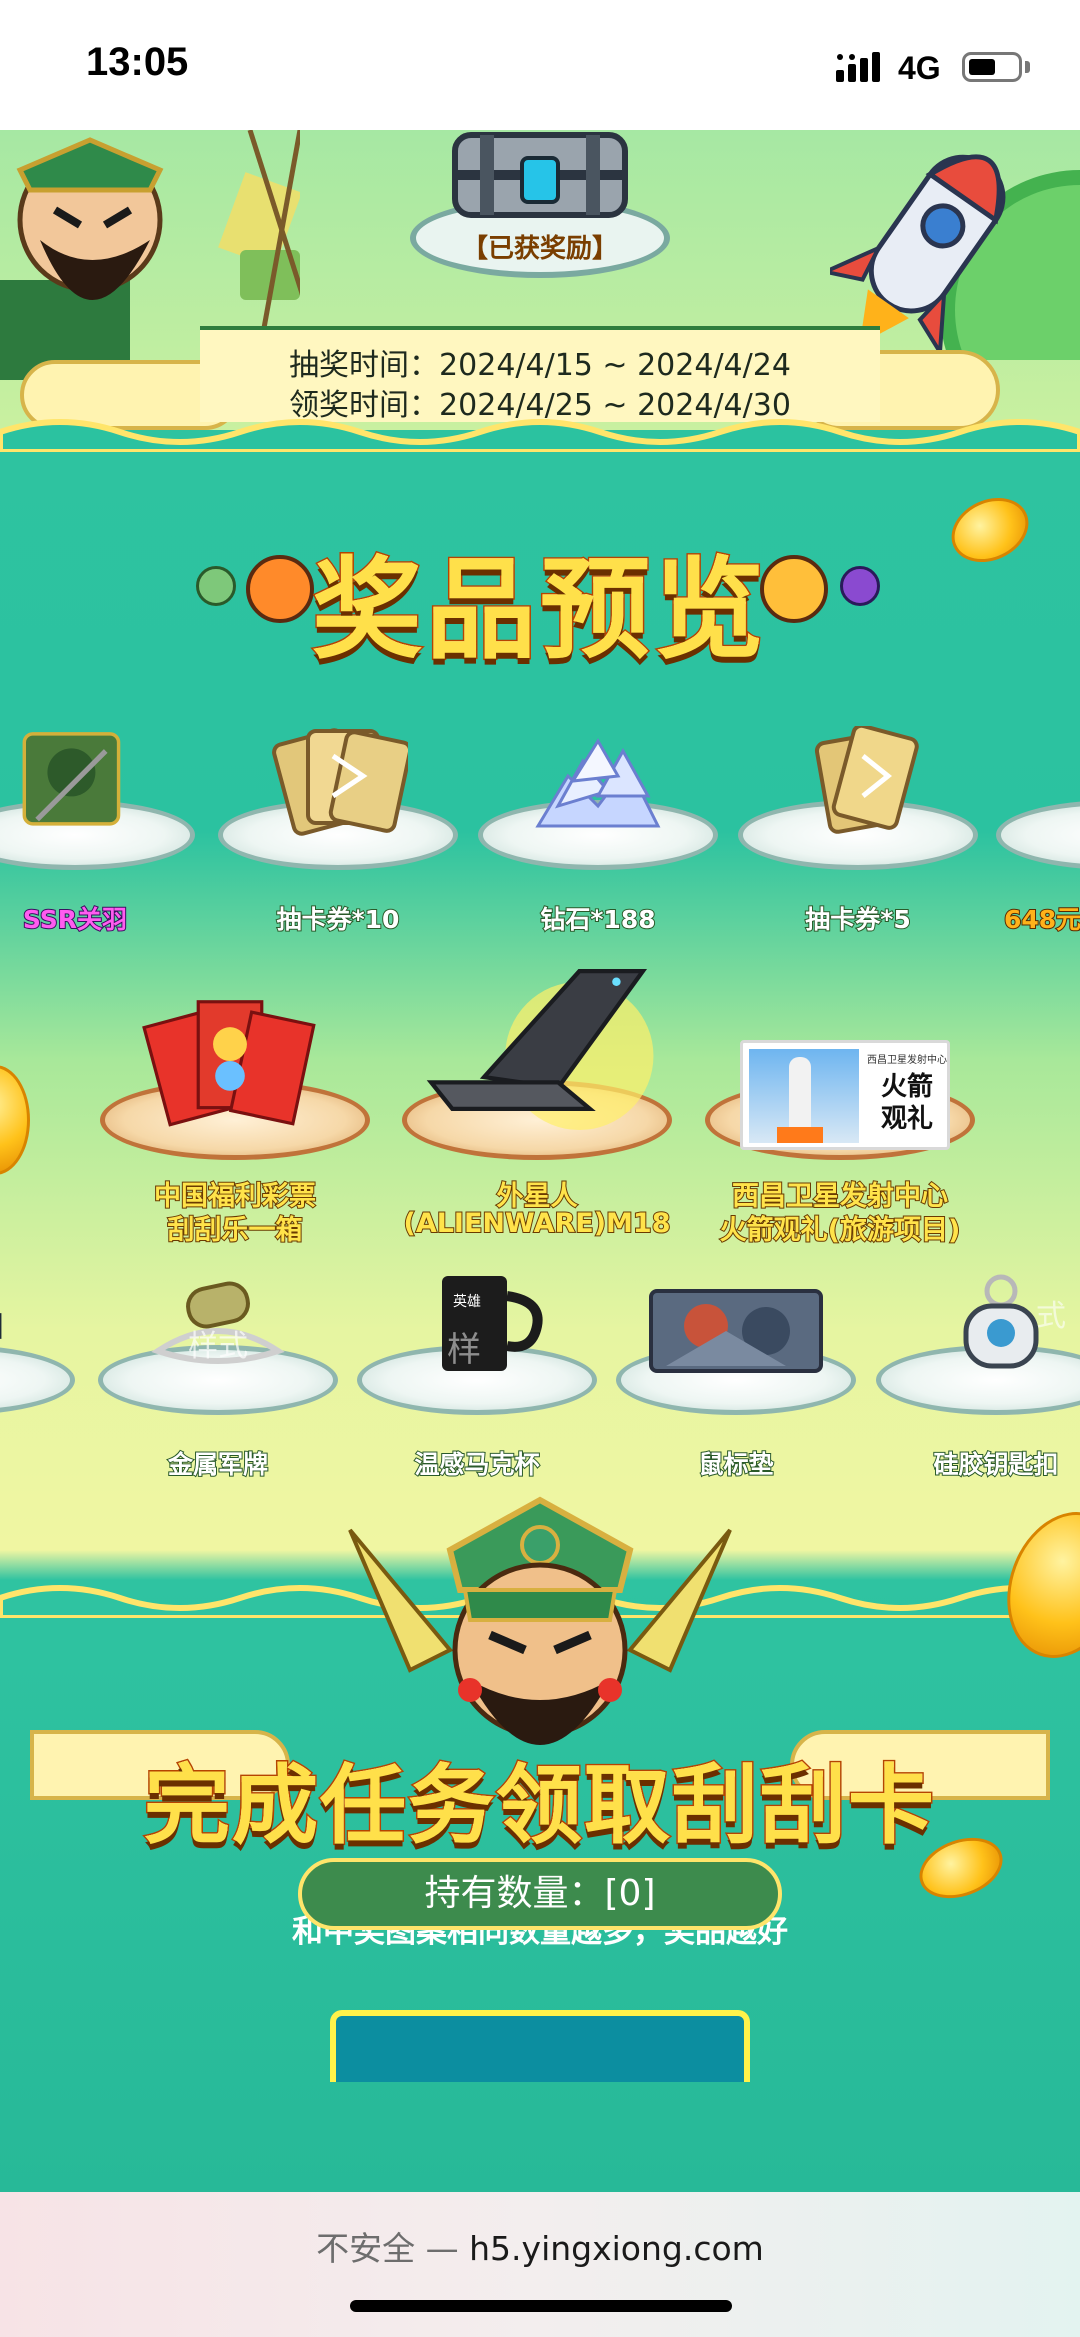  I want to click on signal-strength-icon, so click(858, 67).